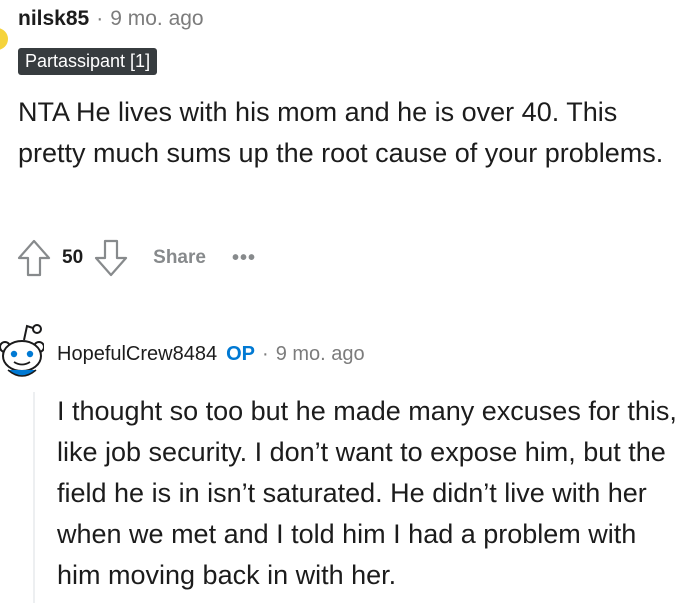 The width and height of the screenshot is (700, 603). Describe the element at coordinates (4, 39) in the screenshot. I see `user-avatar` at that location.